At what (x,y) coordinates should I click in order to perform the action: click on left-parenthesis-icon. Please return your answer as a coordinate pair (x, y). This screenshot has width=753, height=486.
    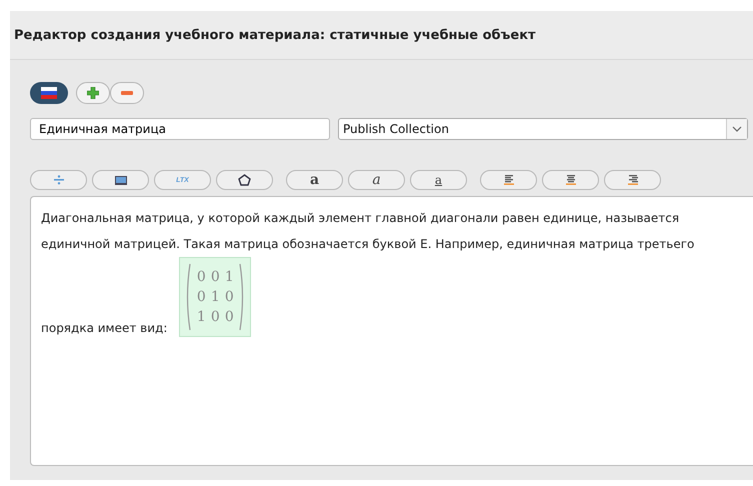
    Looking at the image, I should click on (188, 297).